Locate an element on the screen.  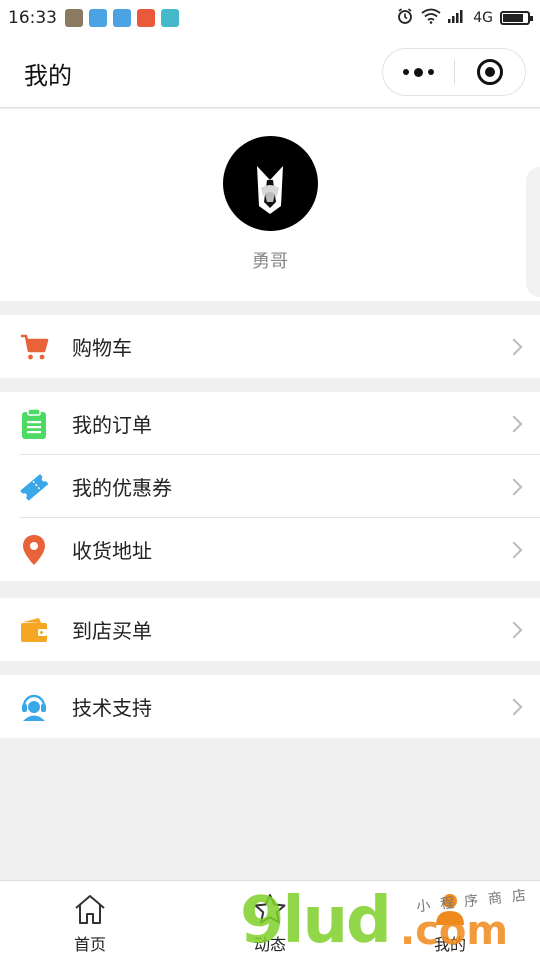
wifi-icon is located at coordinates (431, 18).